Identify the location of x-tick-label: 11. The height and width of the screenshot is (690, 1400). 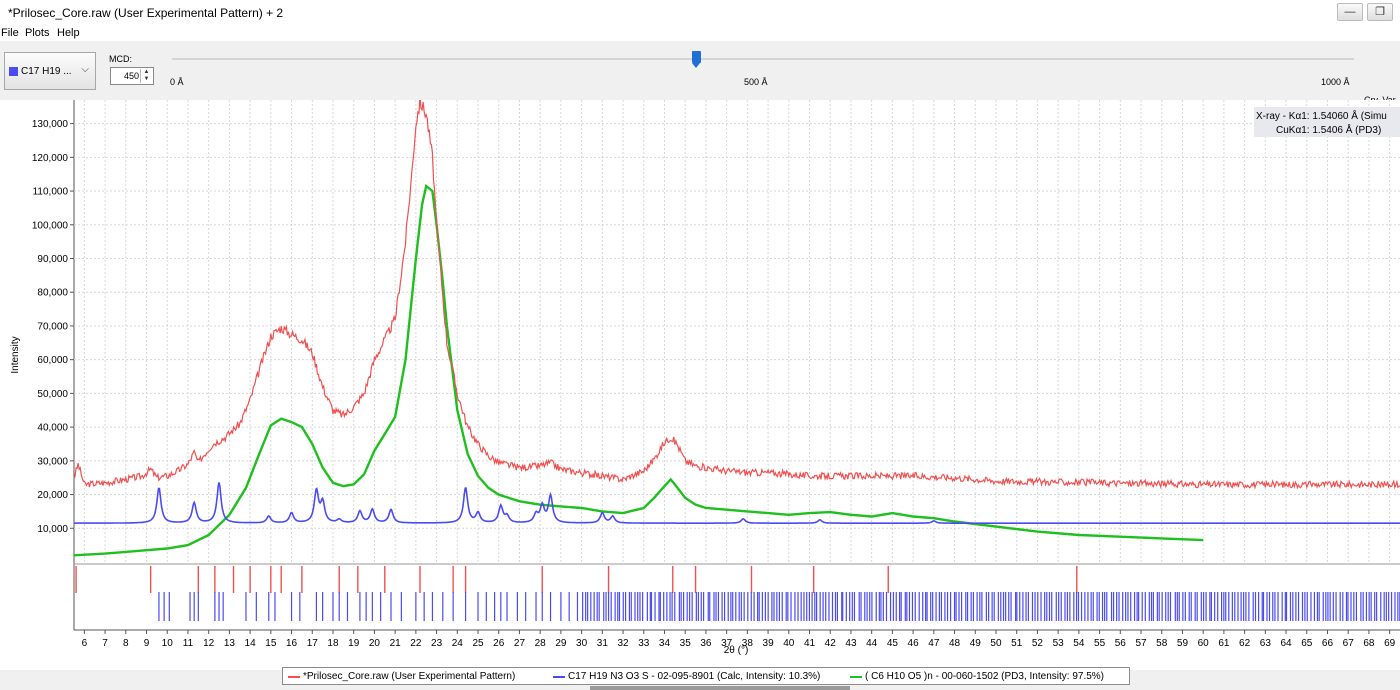
(188, 643).